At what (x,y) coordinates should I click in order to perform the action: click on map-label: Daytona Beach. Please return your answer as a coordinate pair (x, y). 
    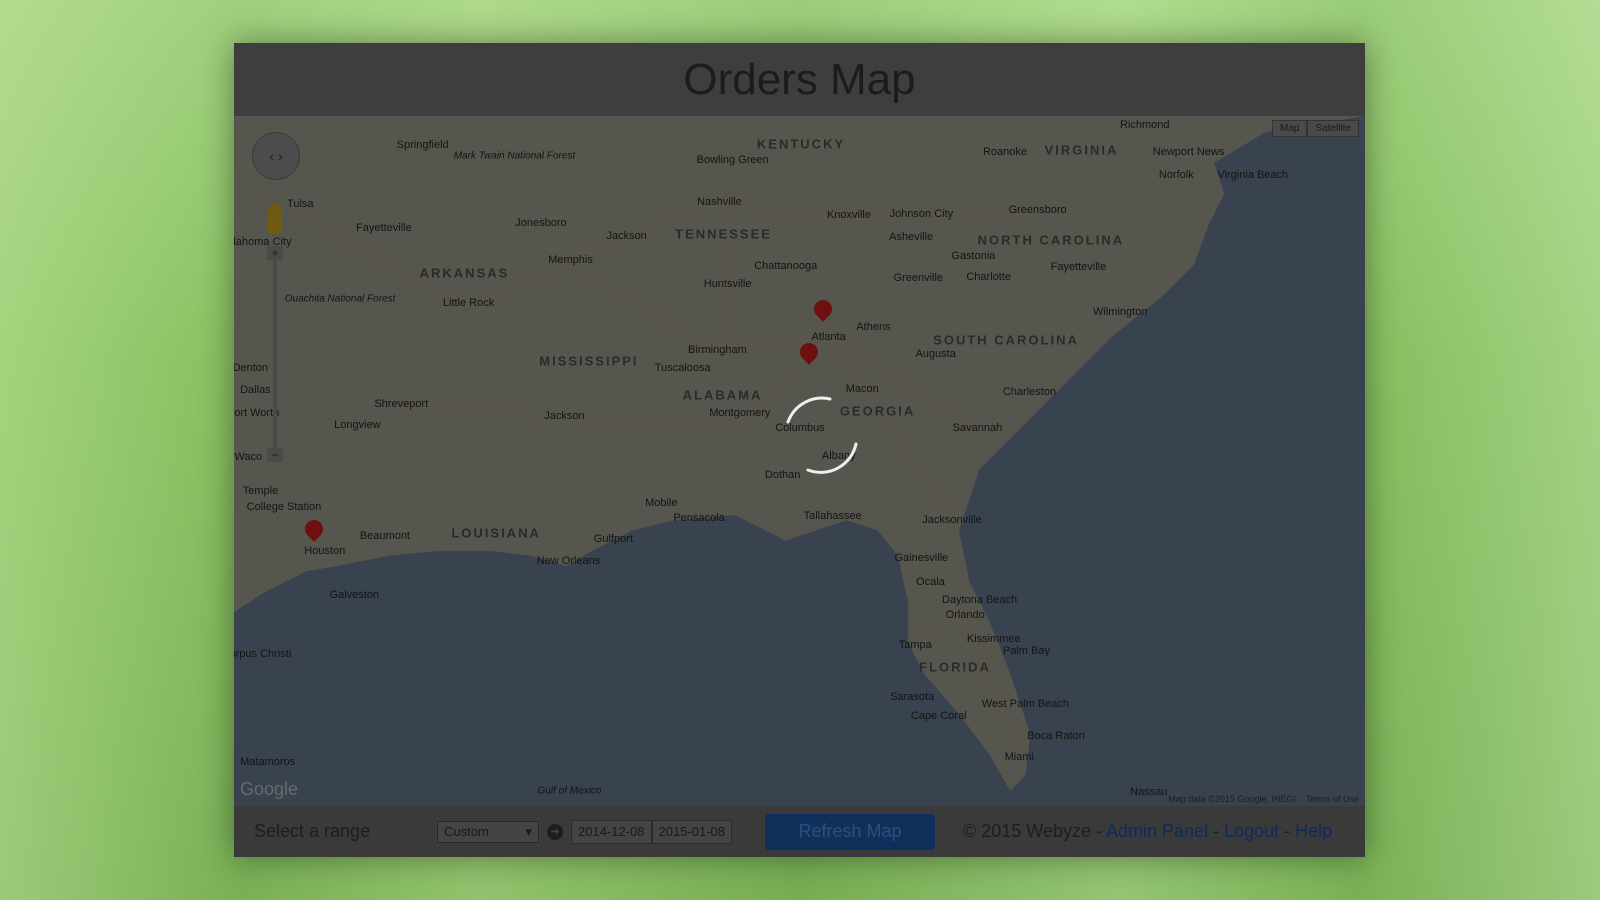
    Looking at the image, I should click on (979, 599).